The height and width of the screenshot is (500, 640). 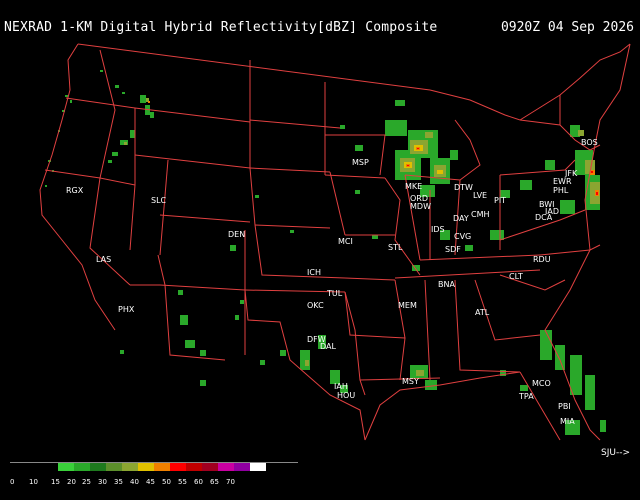 I want to click on city-label: ATL, so click(x=482, y=312).